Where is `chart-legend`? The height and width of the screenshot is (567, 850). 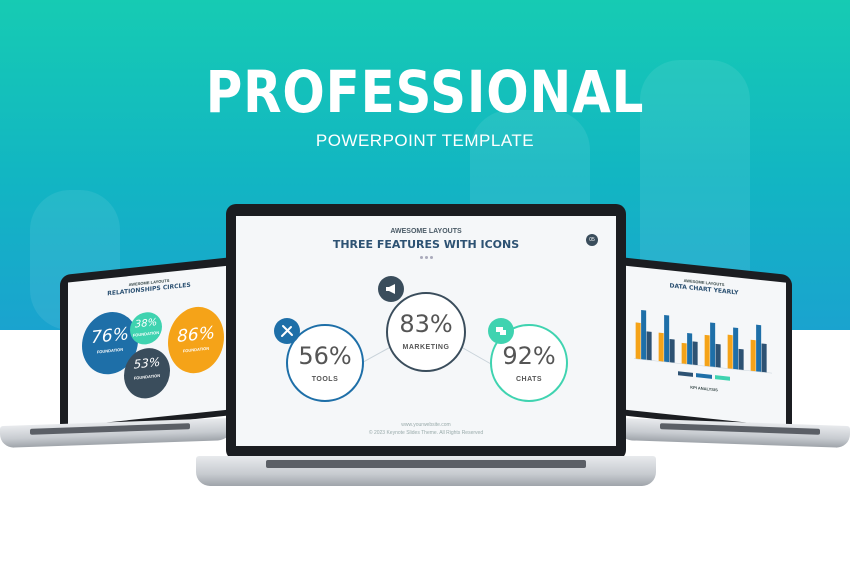
chart-legend is located at coordinates (704, 376).